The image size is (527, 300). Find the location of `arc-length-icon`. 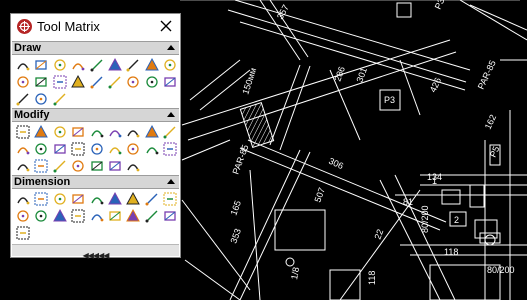

arc-length-icon is located at coordinates (41, 216).